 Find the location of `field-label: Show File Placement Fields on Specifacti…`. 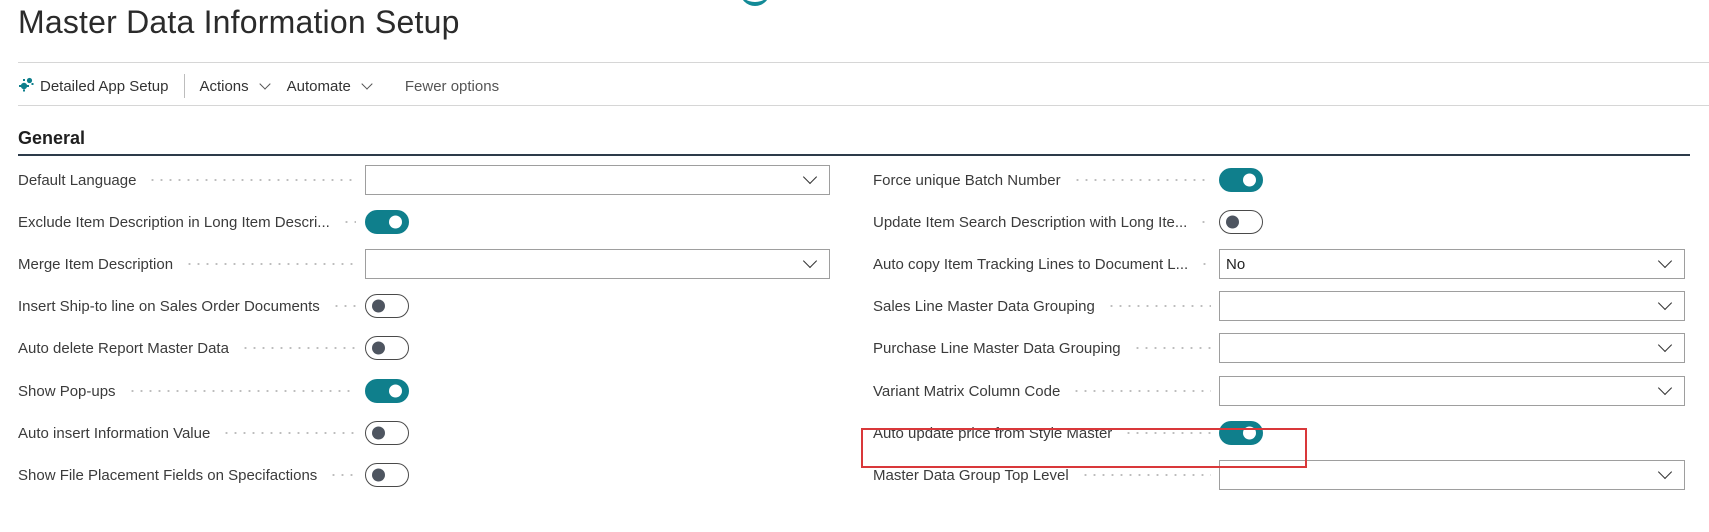

field-label: Show File Placement Fields on Specifacti… is located at coordinates (190, 475).